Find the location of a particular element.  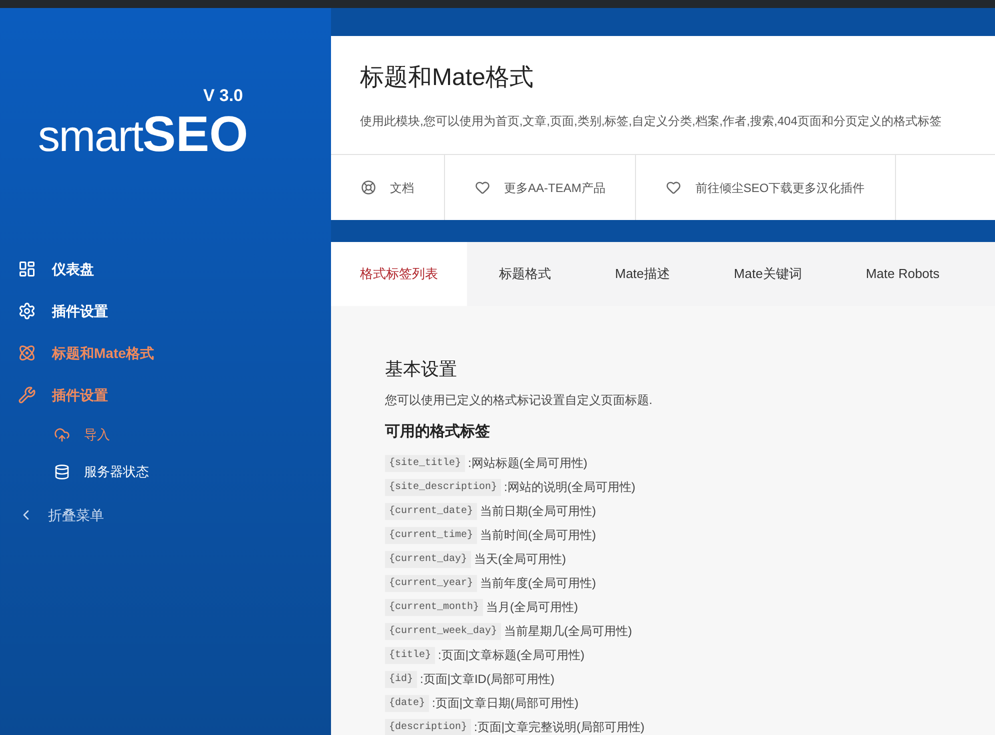

database-icon is located at coordinates (62, 472).